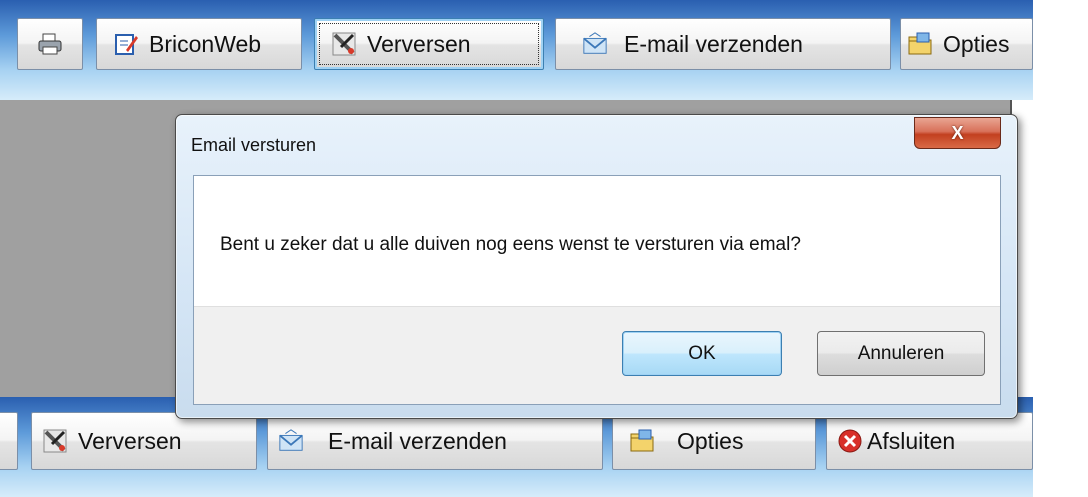 This screenshot has width=1088, height=497. I want to click on bottom-verversen-label: Verversen, so click(130, 440).